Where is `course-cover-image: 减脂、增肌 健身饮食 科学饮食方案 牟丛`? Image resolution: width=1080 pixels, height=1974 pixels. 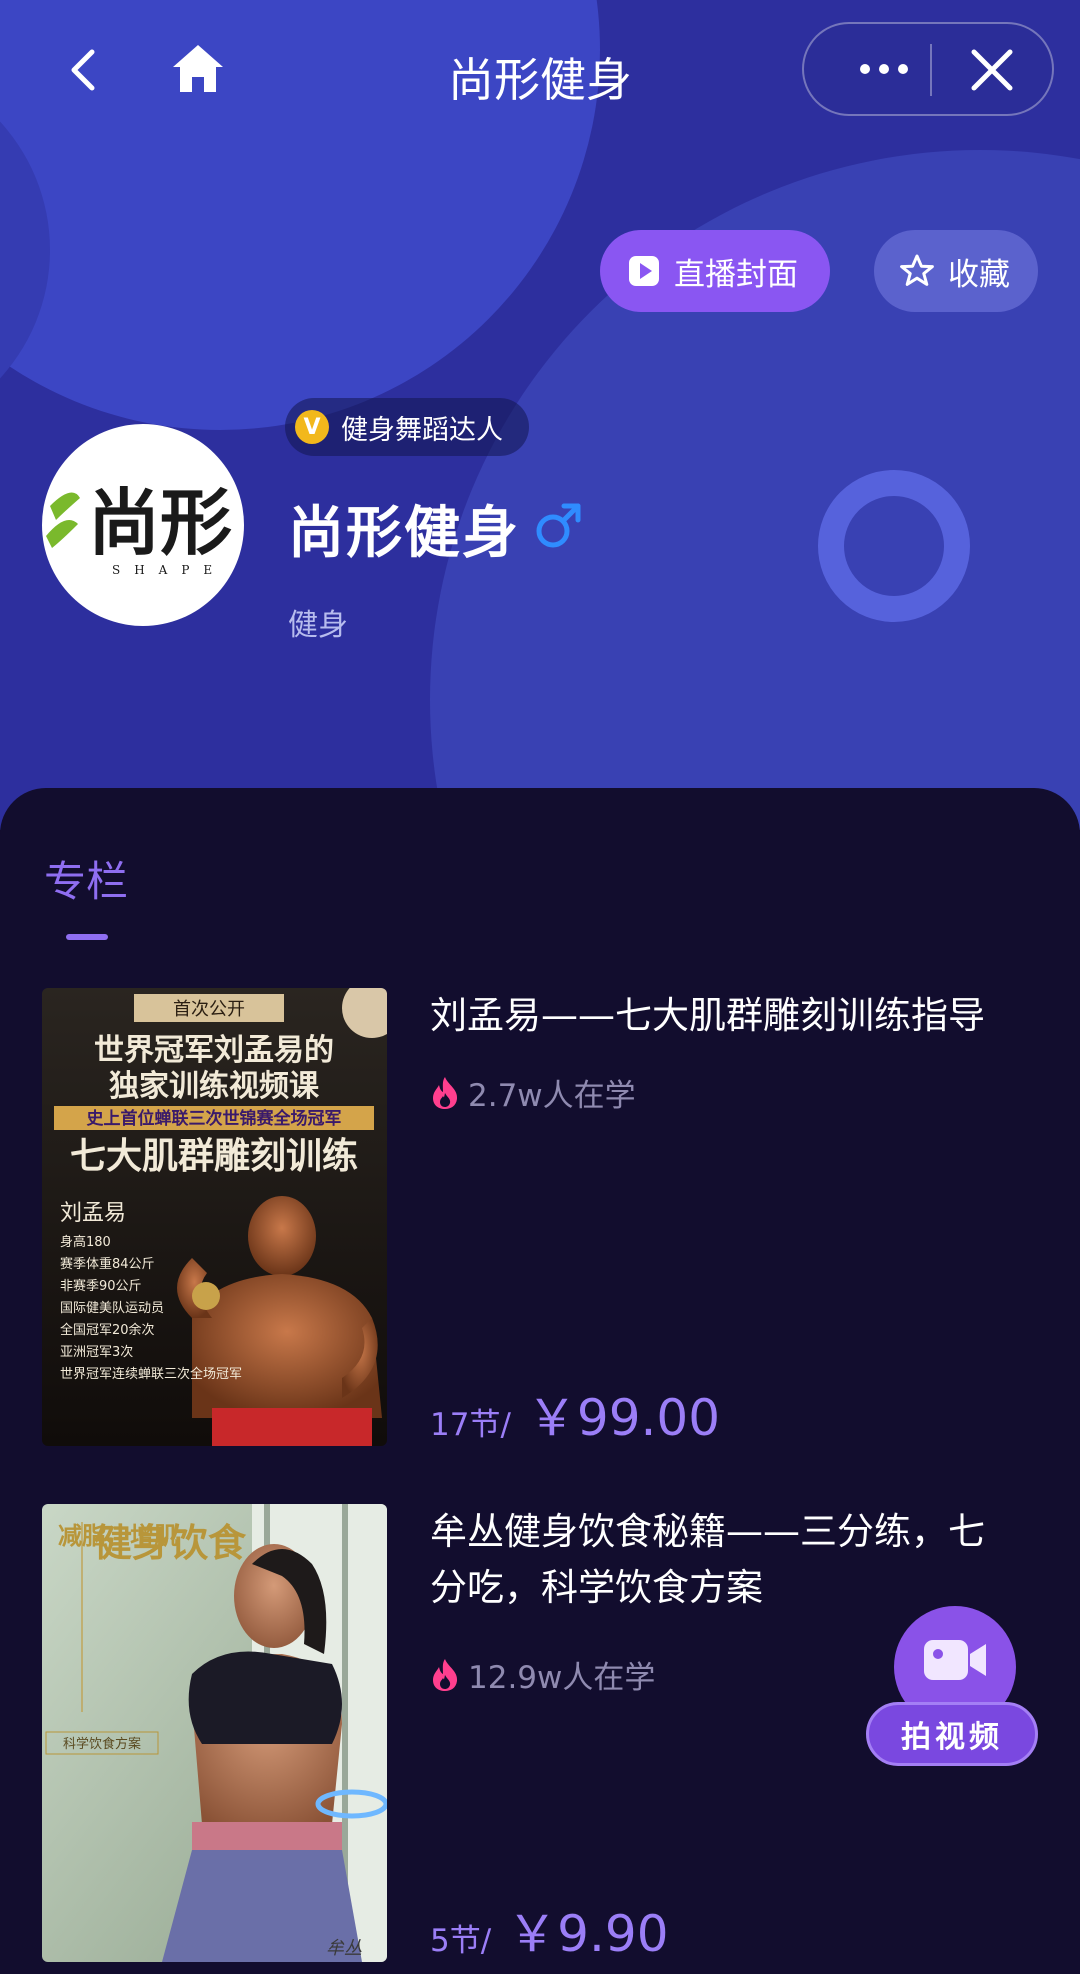 course-cover-image: 减脂、增肌 健身饮食 科学饮食方案 牟丛 is located at coordinates (214, 1733).